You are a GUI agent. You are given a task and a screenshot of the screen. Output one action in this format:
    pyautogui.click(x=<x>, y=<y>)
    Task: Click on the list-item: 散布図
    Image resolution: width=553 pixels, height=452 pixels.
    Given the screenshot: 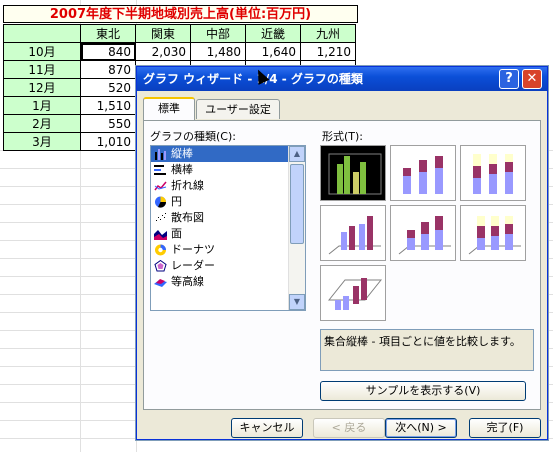 What is the action you would take?
    pyautogui.click(x=228, y=218)
    